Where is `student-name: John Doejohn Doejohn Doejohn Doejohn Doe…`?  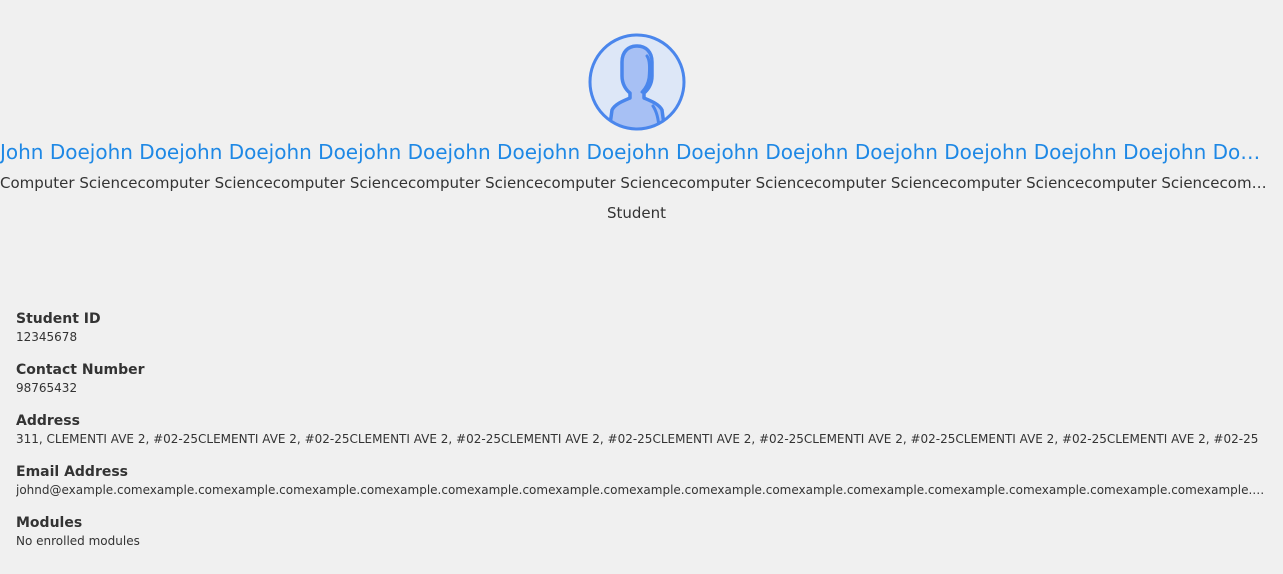
student-name: John Doejohn Doejohn Doejohn Doejohn Doe… is located at coordinates (634, 152).